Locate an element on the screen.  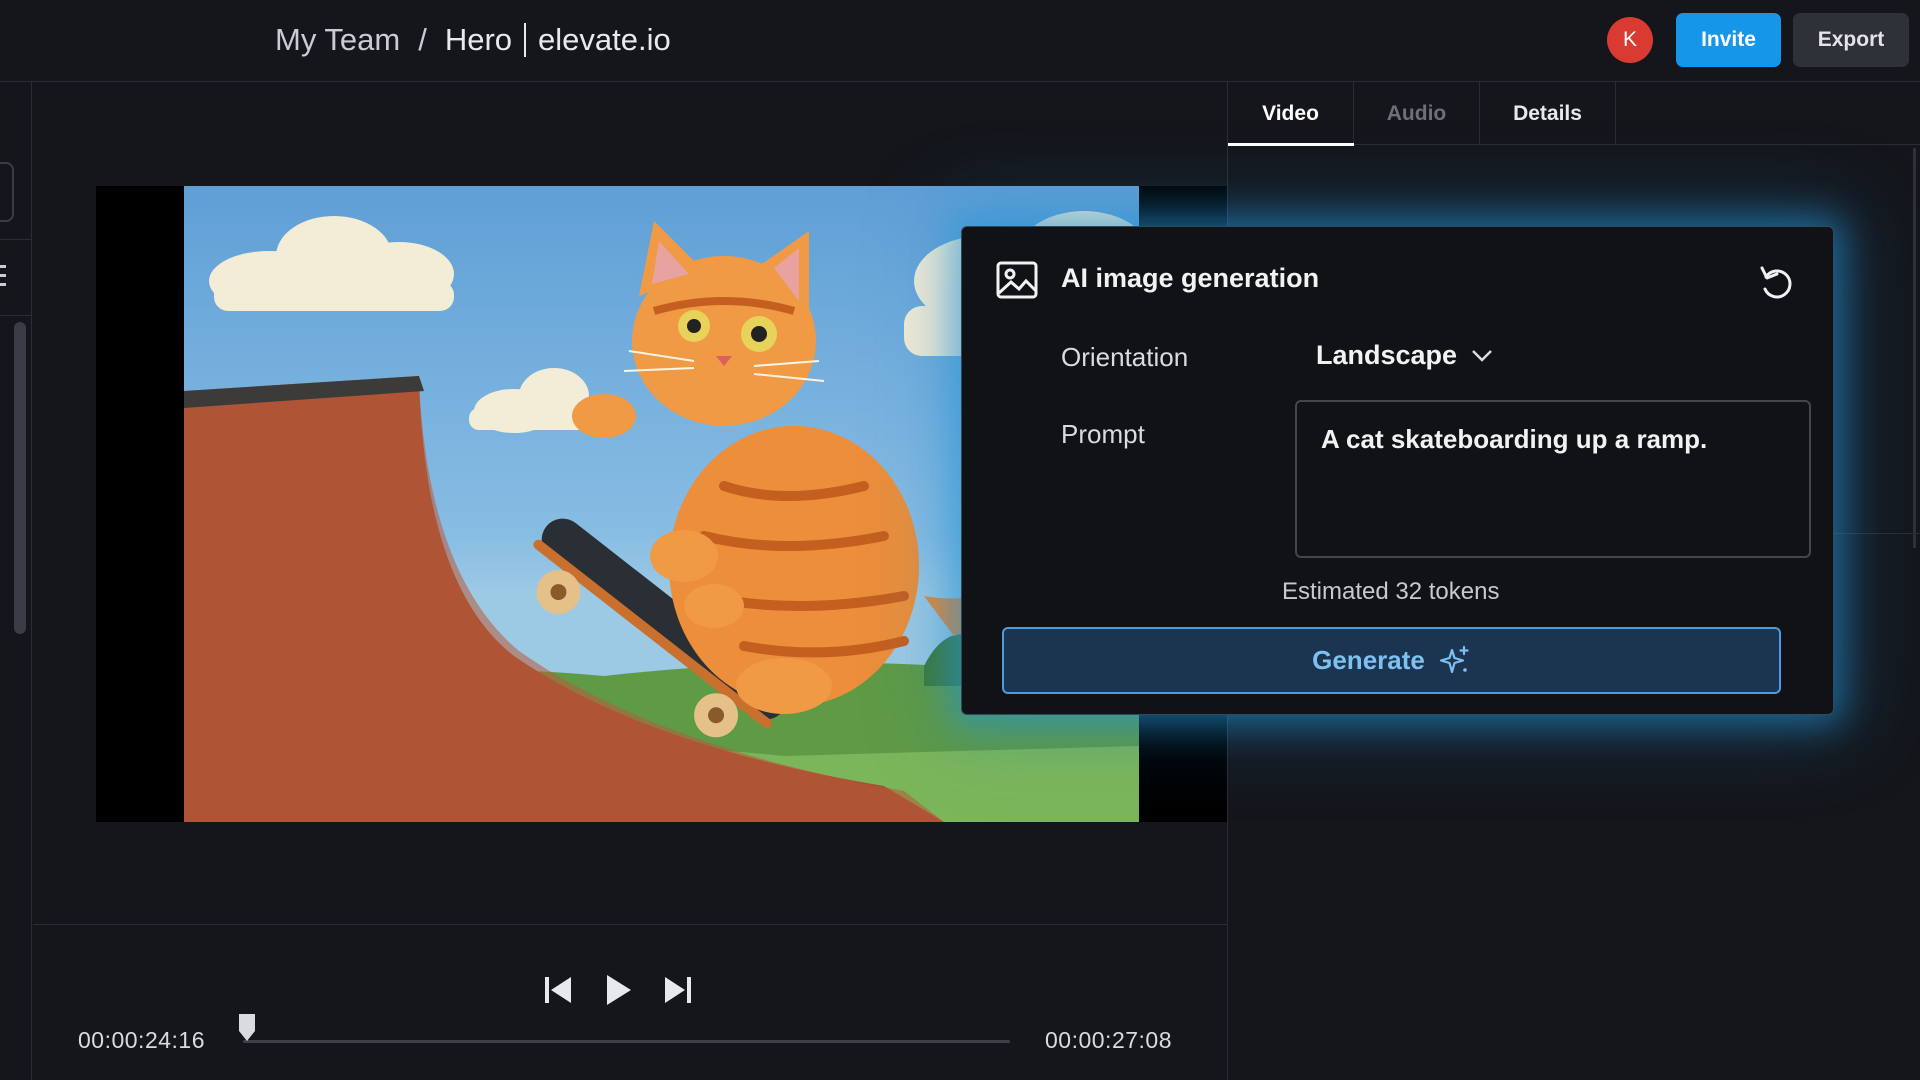
orientation-label: Orientation is located at coordinates (1125, 357).